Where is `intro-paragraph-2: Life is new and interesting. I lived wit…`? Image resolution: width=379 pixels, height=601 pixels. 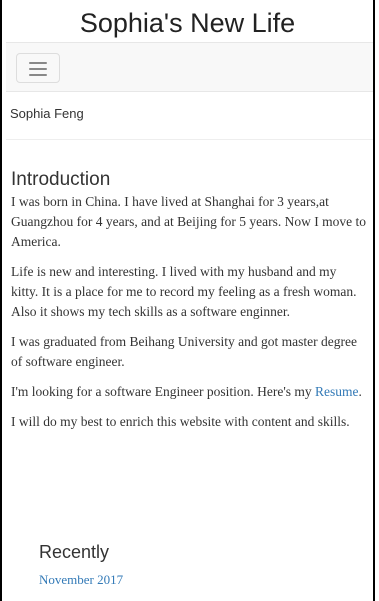 intro-paragraph-2: Life is new and interesting. I lived wit… is located at coordinates (184, 291).